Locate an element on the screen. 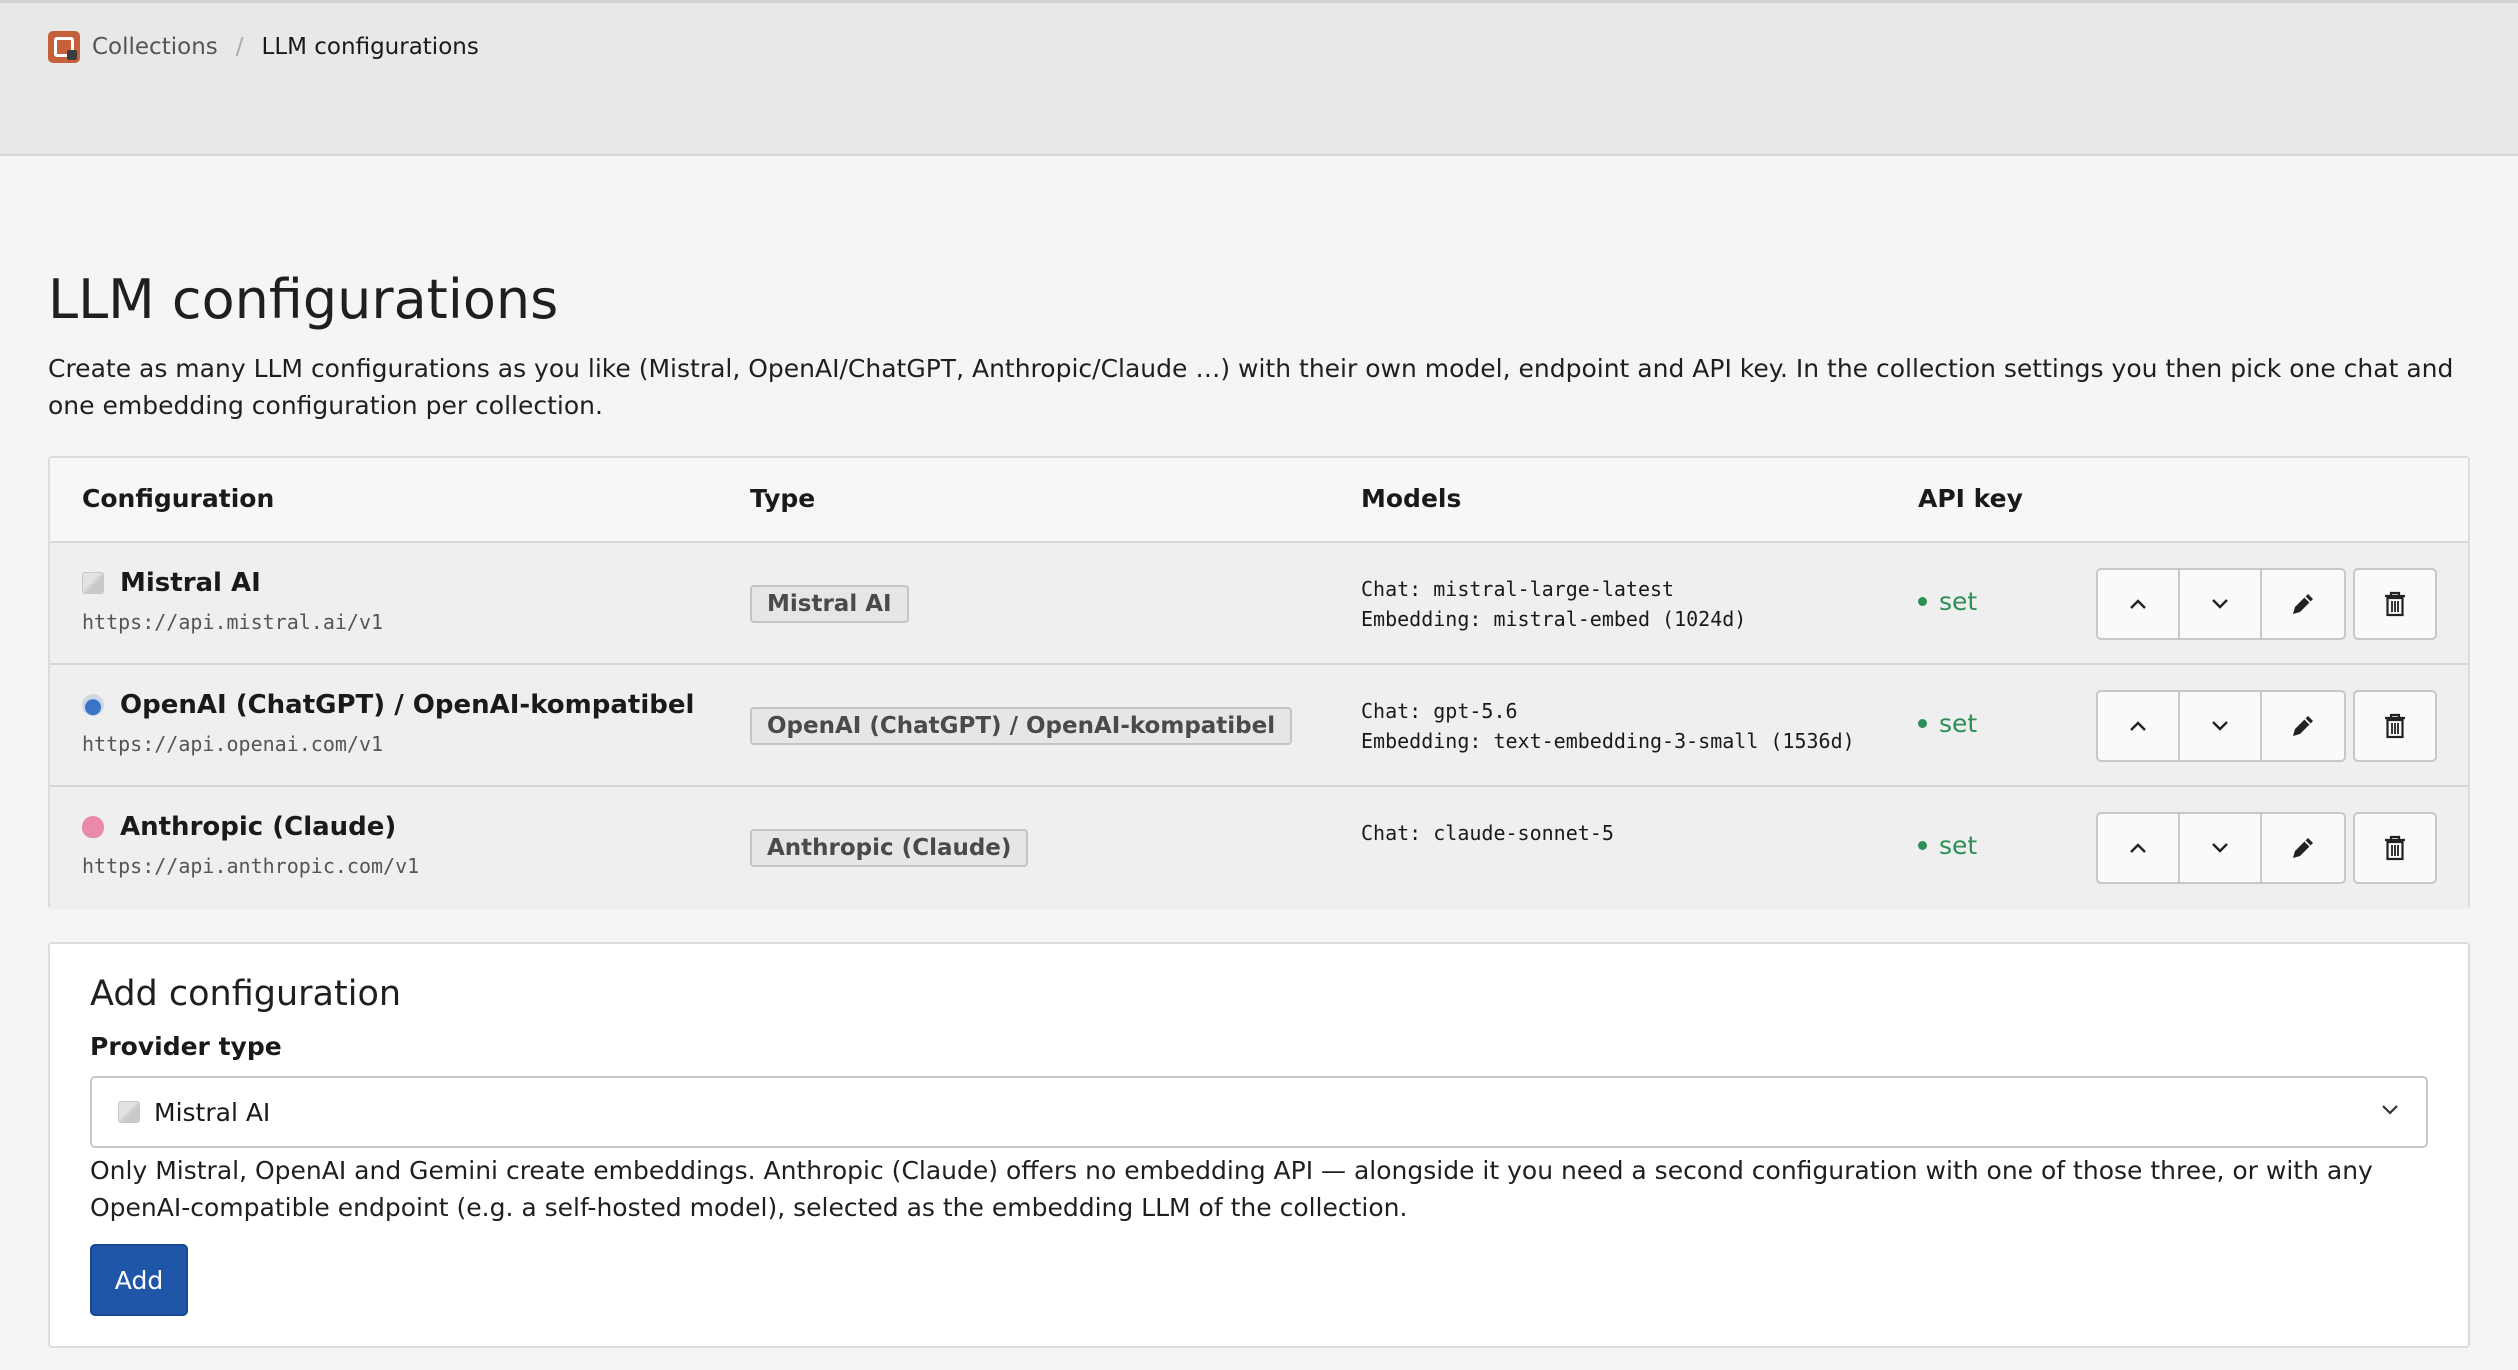 Image resolution: width=2518 pixels, height=1370 pixels. models-info: Chat: claude-sonnet-5 is located at coordinates (1487, 833).